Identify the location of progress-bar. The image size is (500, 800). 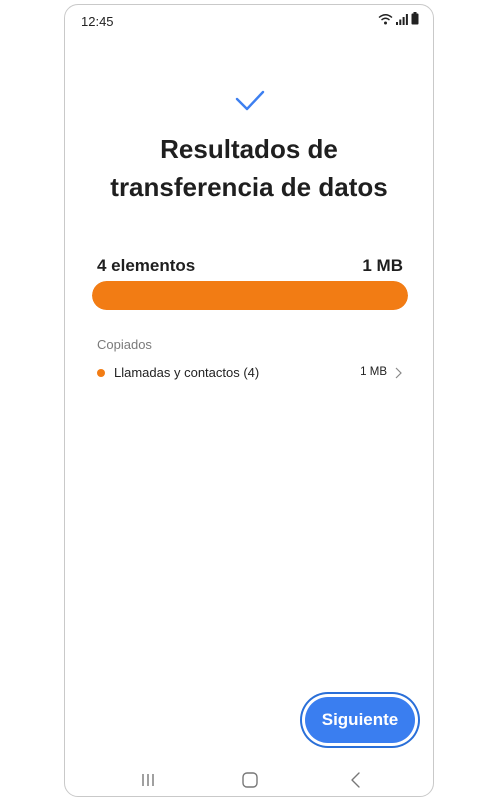
(250, 295).